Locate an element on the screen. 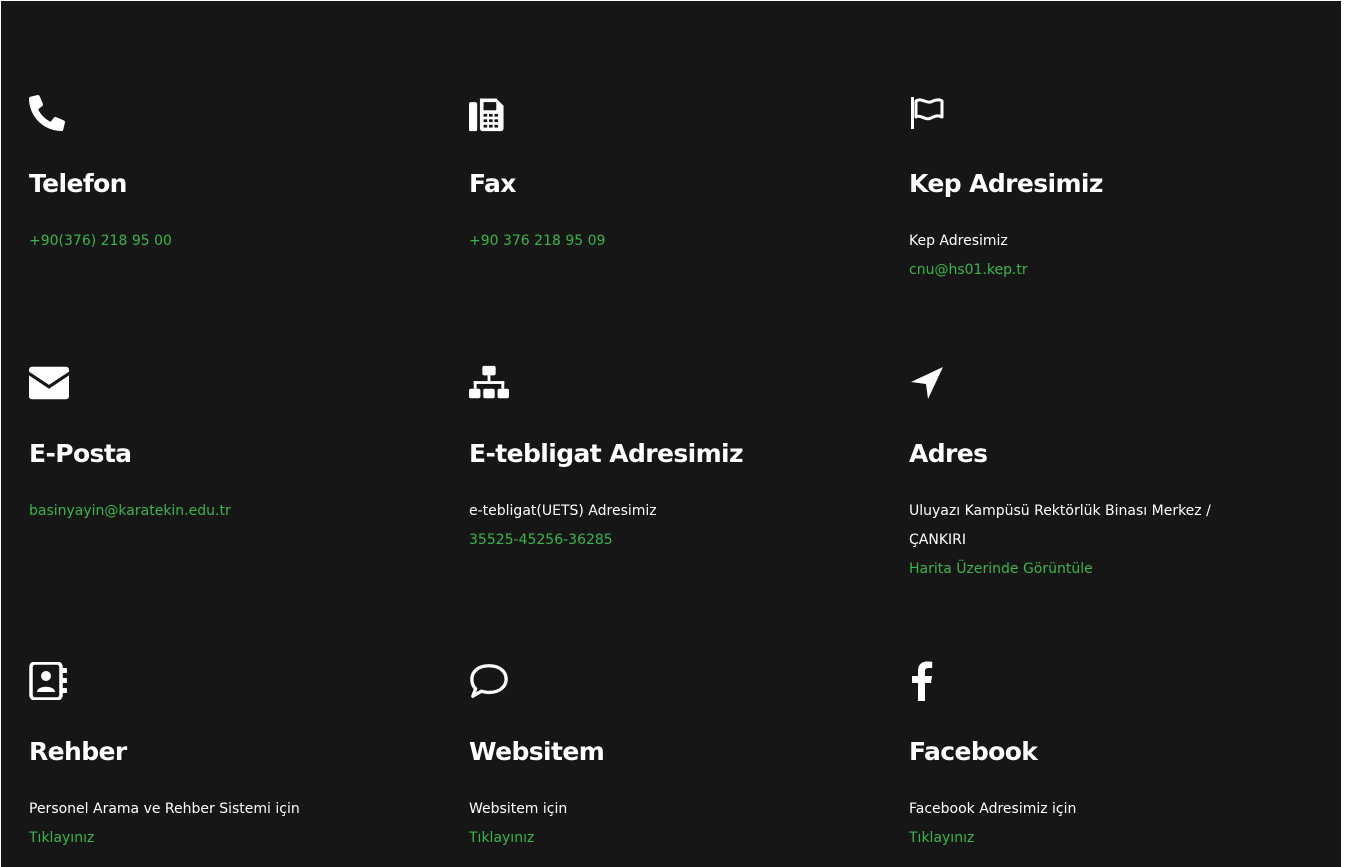 The height and width of the screenshot is (867, 1349). contact-card-lines: Facebook Adresimiz için Tıklayınız is located at coordinates (1104, 824).